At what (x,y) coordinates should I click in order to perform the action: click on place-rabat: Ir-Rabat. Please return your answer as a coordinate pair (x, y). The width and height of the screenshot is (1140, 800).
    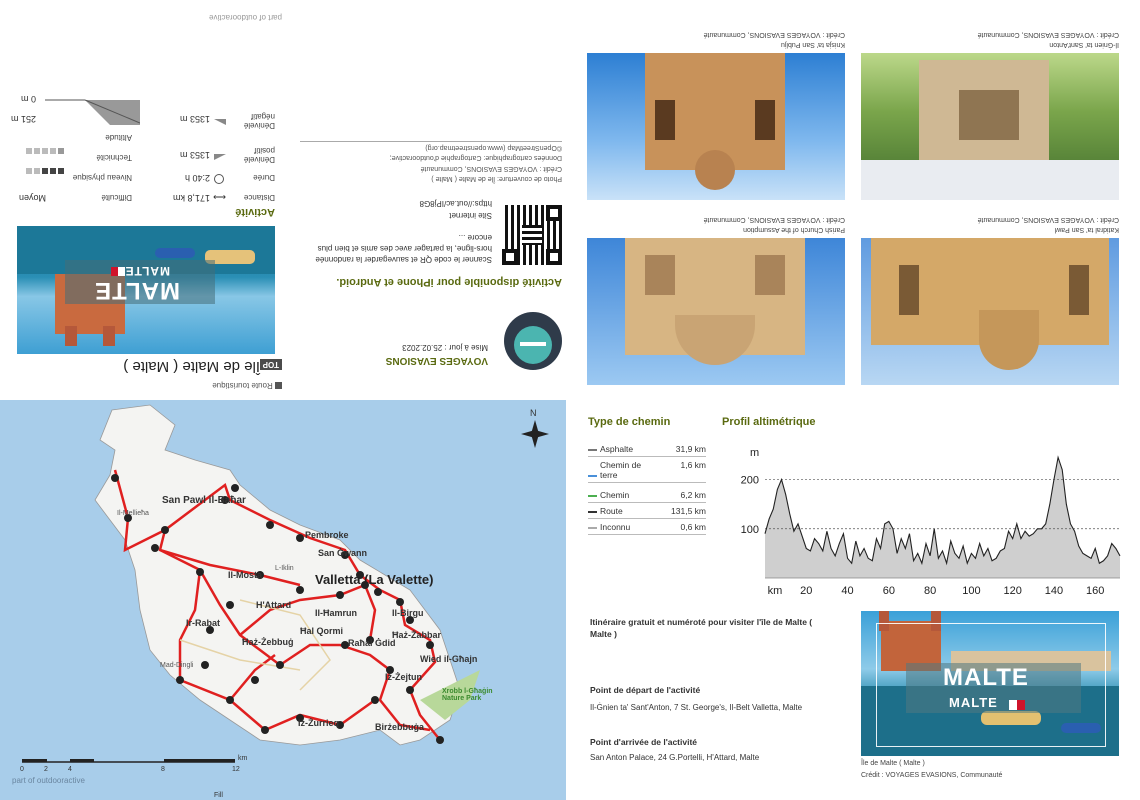
    Looking at the image, I should click on (203, 623).